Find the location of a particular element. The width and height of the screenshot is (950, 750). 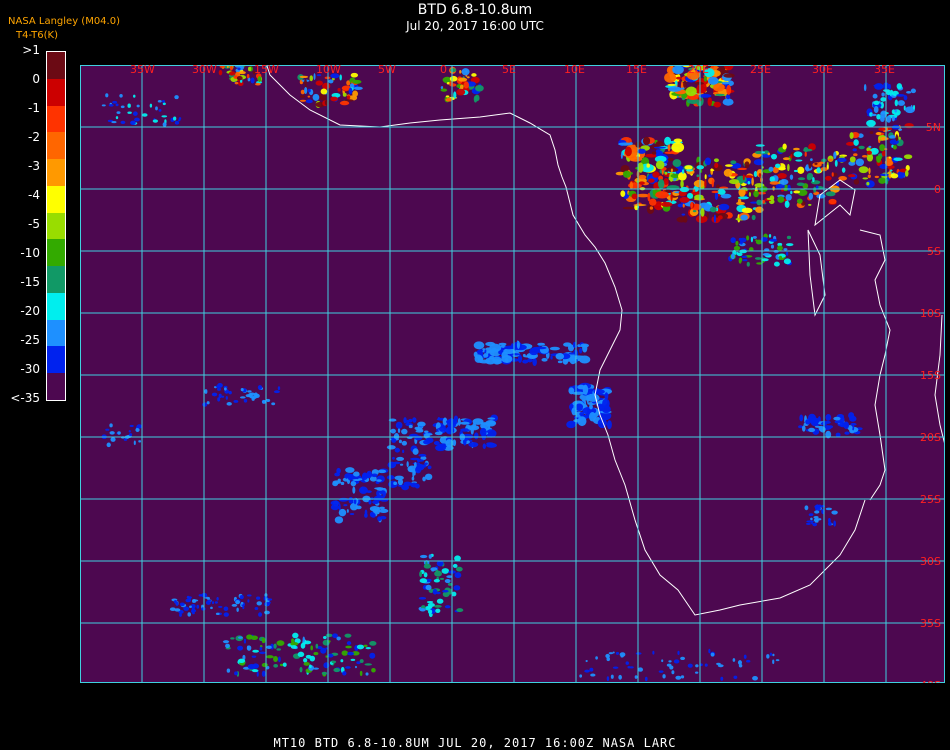

legend-label: -15 is located at coordinates (30, 282).